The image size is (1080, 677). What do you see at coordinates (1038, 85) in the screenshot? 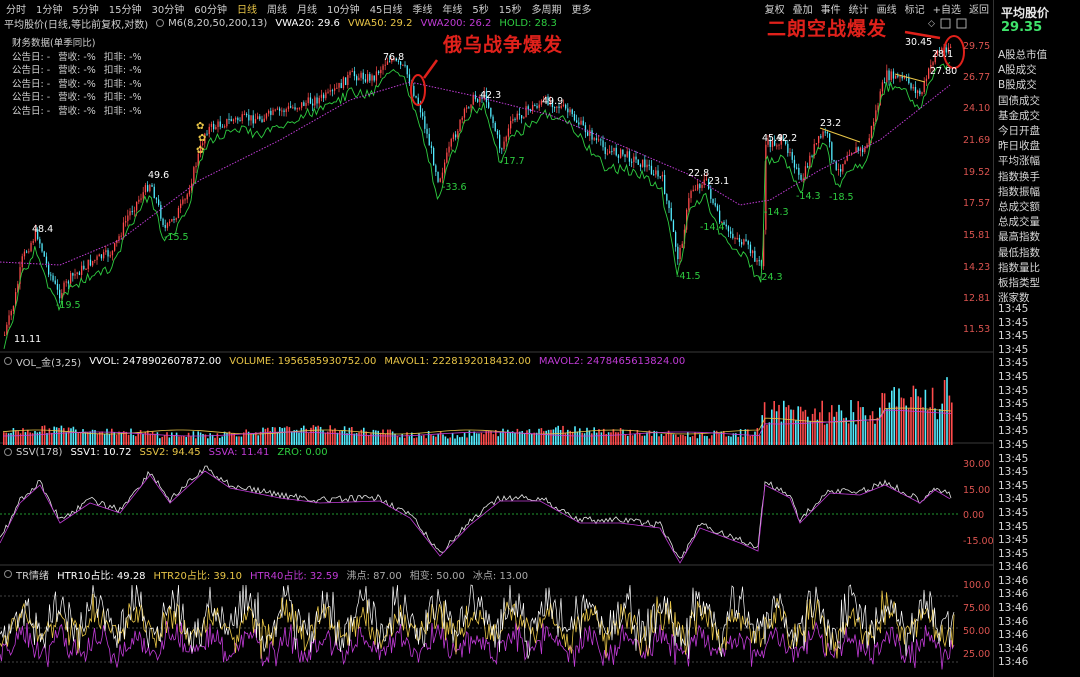
I see `sidebar-item: B股成交` at bounding box center [1038, 85].